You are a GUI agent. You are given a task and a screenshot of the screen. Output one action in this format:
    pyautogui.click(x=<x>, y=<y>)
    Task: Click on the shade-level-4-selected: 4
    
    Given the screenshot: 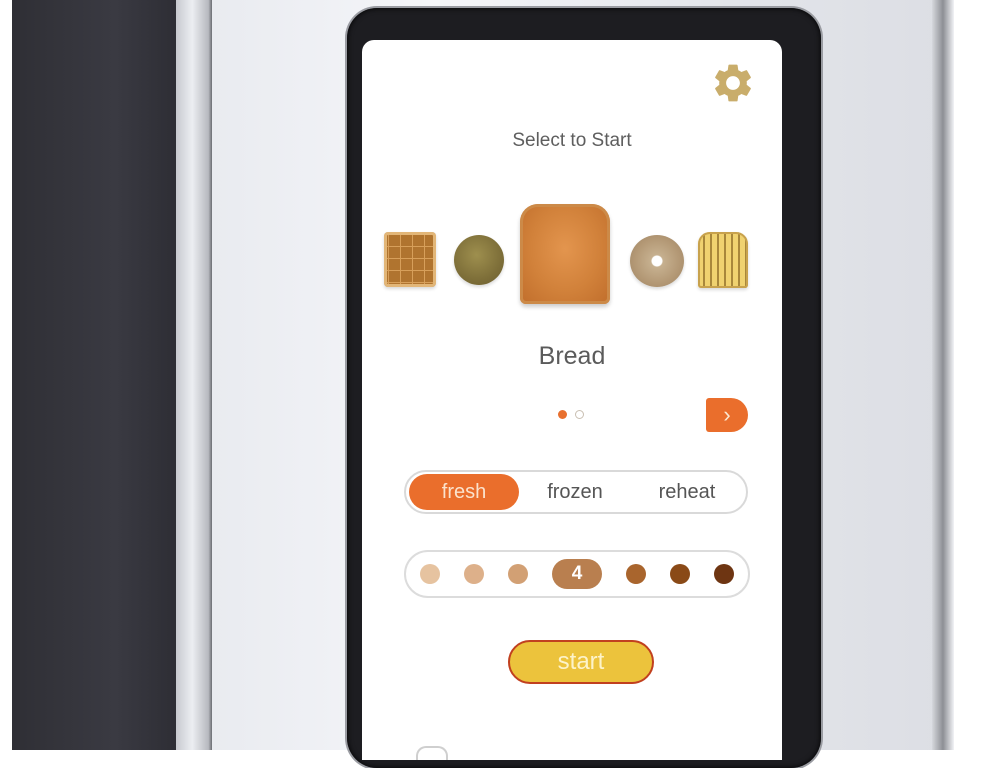 What is the action you would take?
    pyautogui.click(x=577, y=574)
    